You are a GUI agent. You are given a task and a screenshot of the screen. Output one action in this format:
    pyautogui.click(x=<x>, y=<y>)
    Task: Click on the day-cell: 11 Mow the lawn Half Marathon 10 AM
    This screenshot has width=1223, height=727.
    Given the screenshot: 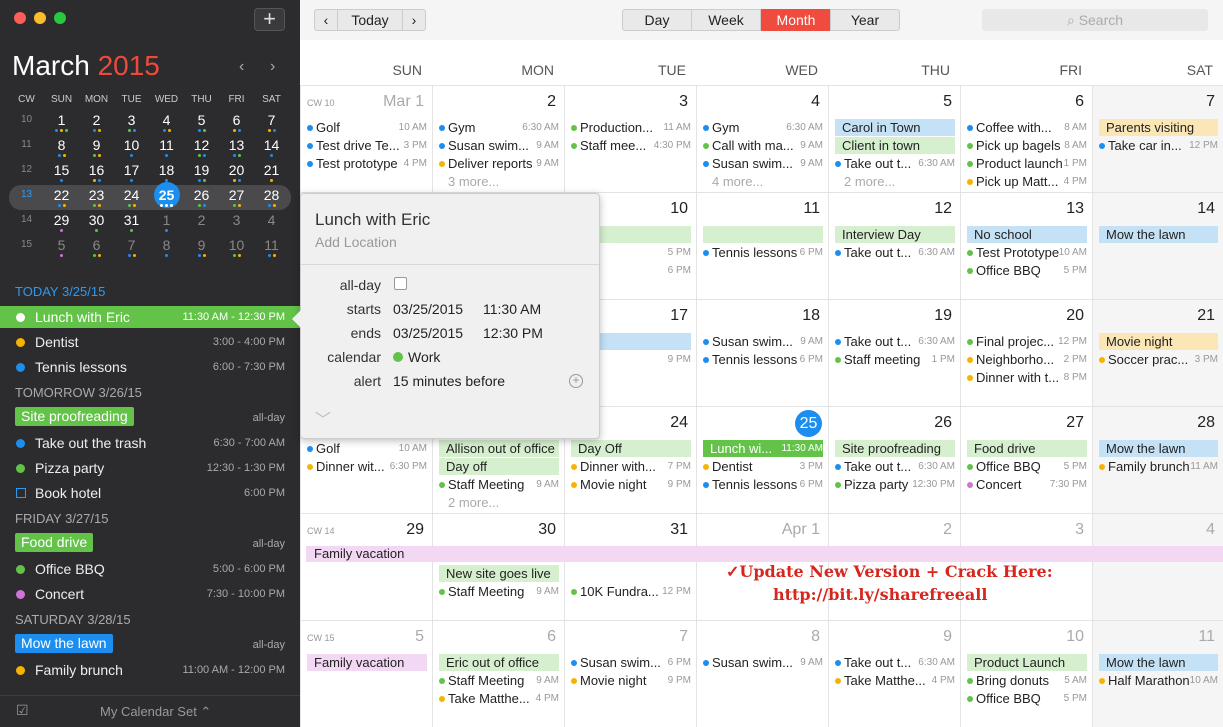 What is the action you would take?
    pyautogui.click(x=1157, y=673)
    